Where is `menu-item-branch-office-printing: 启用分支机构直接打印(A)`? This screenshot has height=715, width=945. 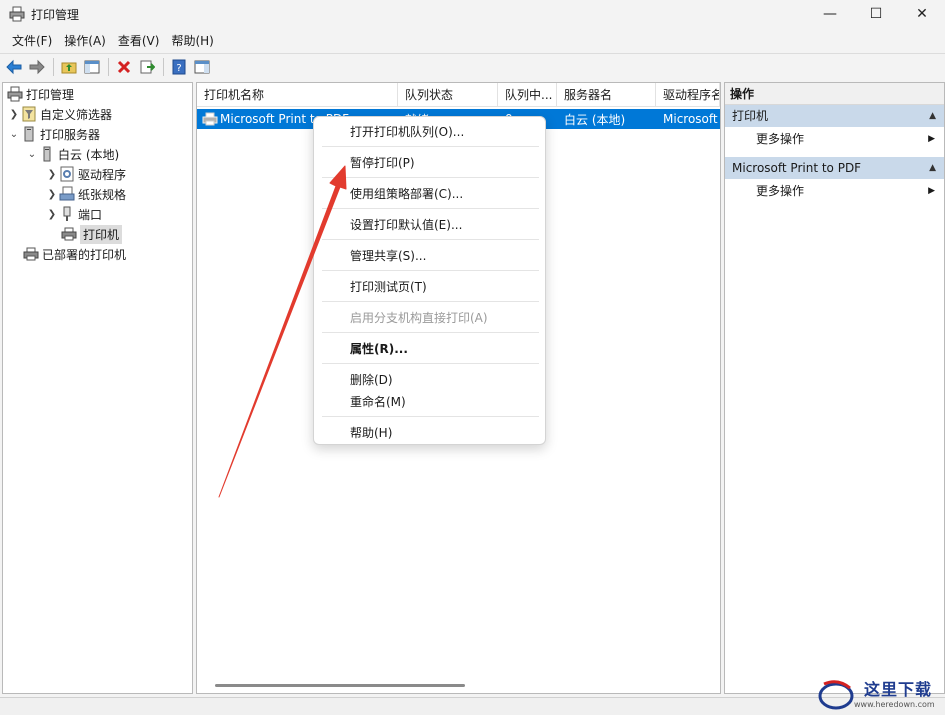 menu-item-branch-office-printing: 启用分支机构直接打印(A) is located at coordinates (419, 317).